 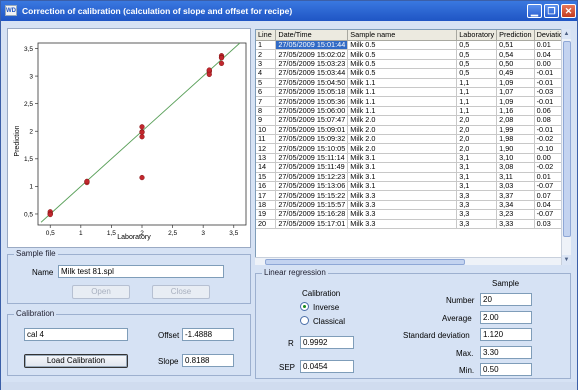 I want to click on cell-prediction: 3,23, so click(x=515, y=214).